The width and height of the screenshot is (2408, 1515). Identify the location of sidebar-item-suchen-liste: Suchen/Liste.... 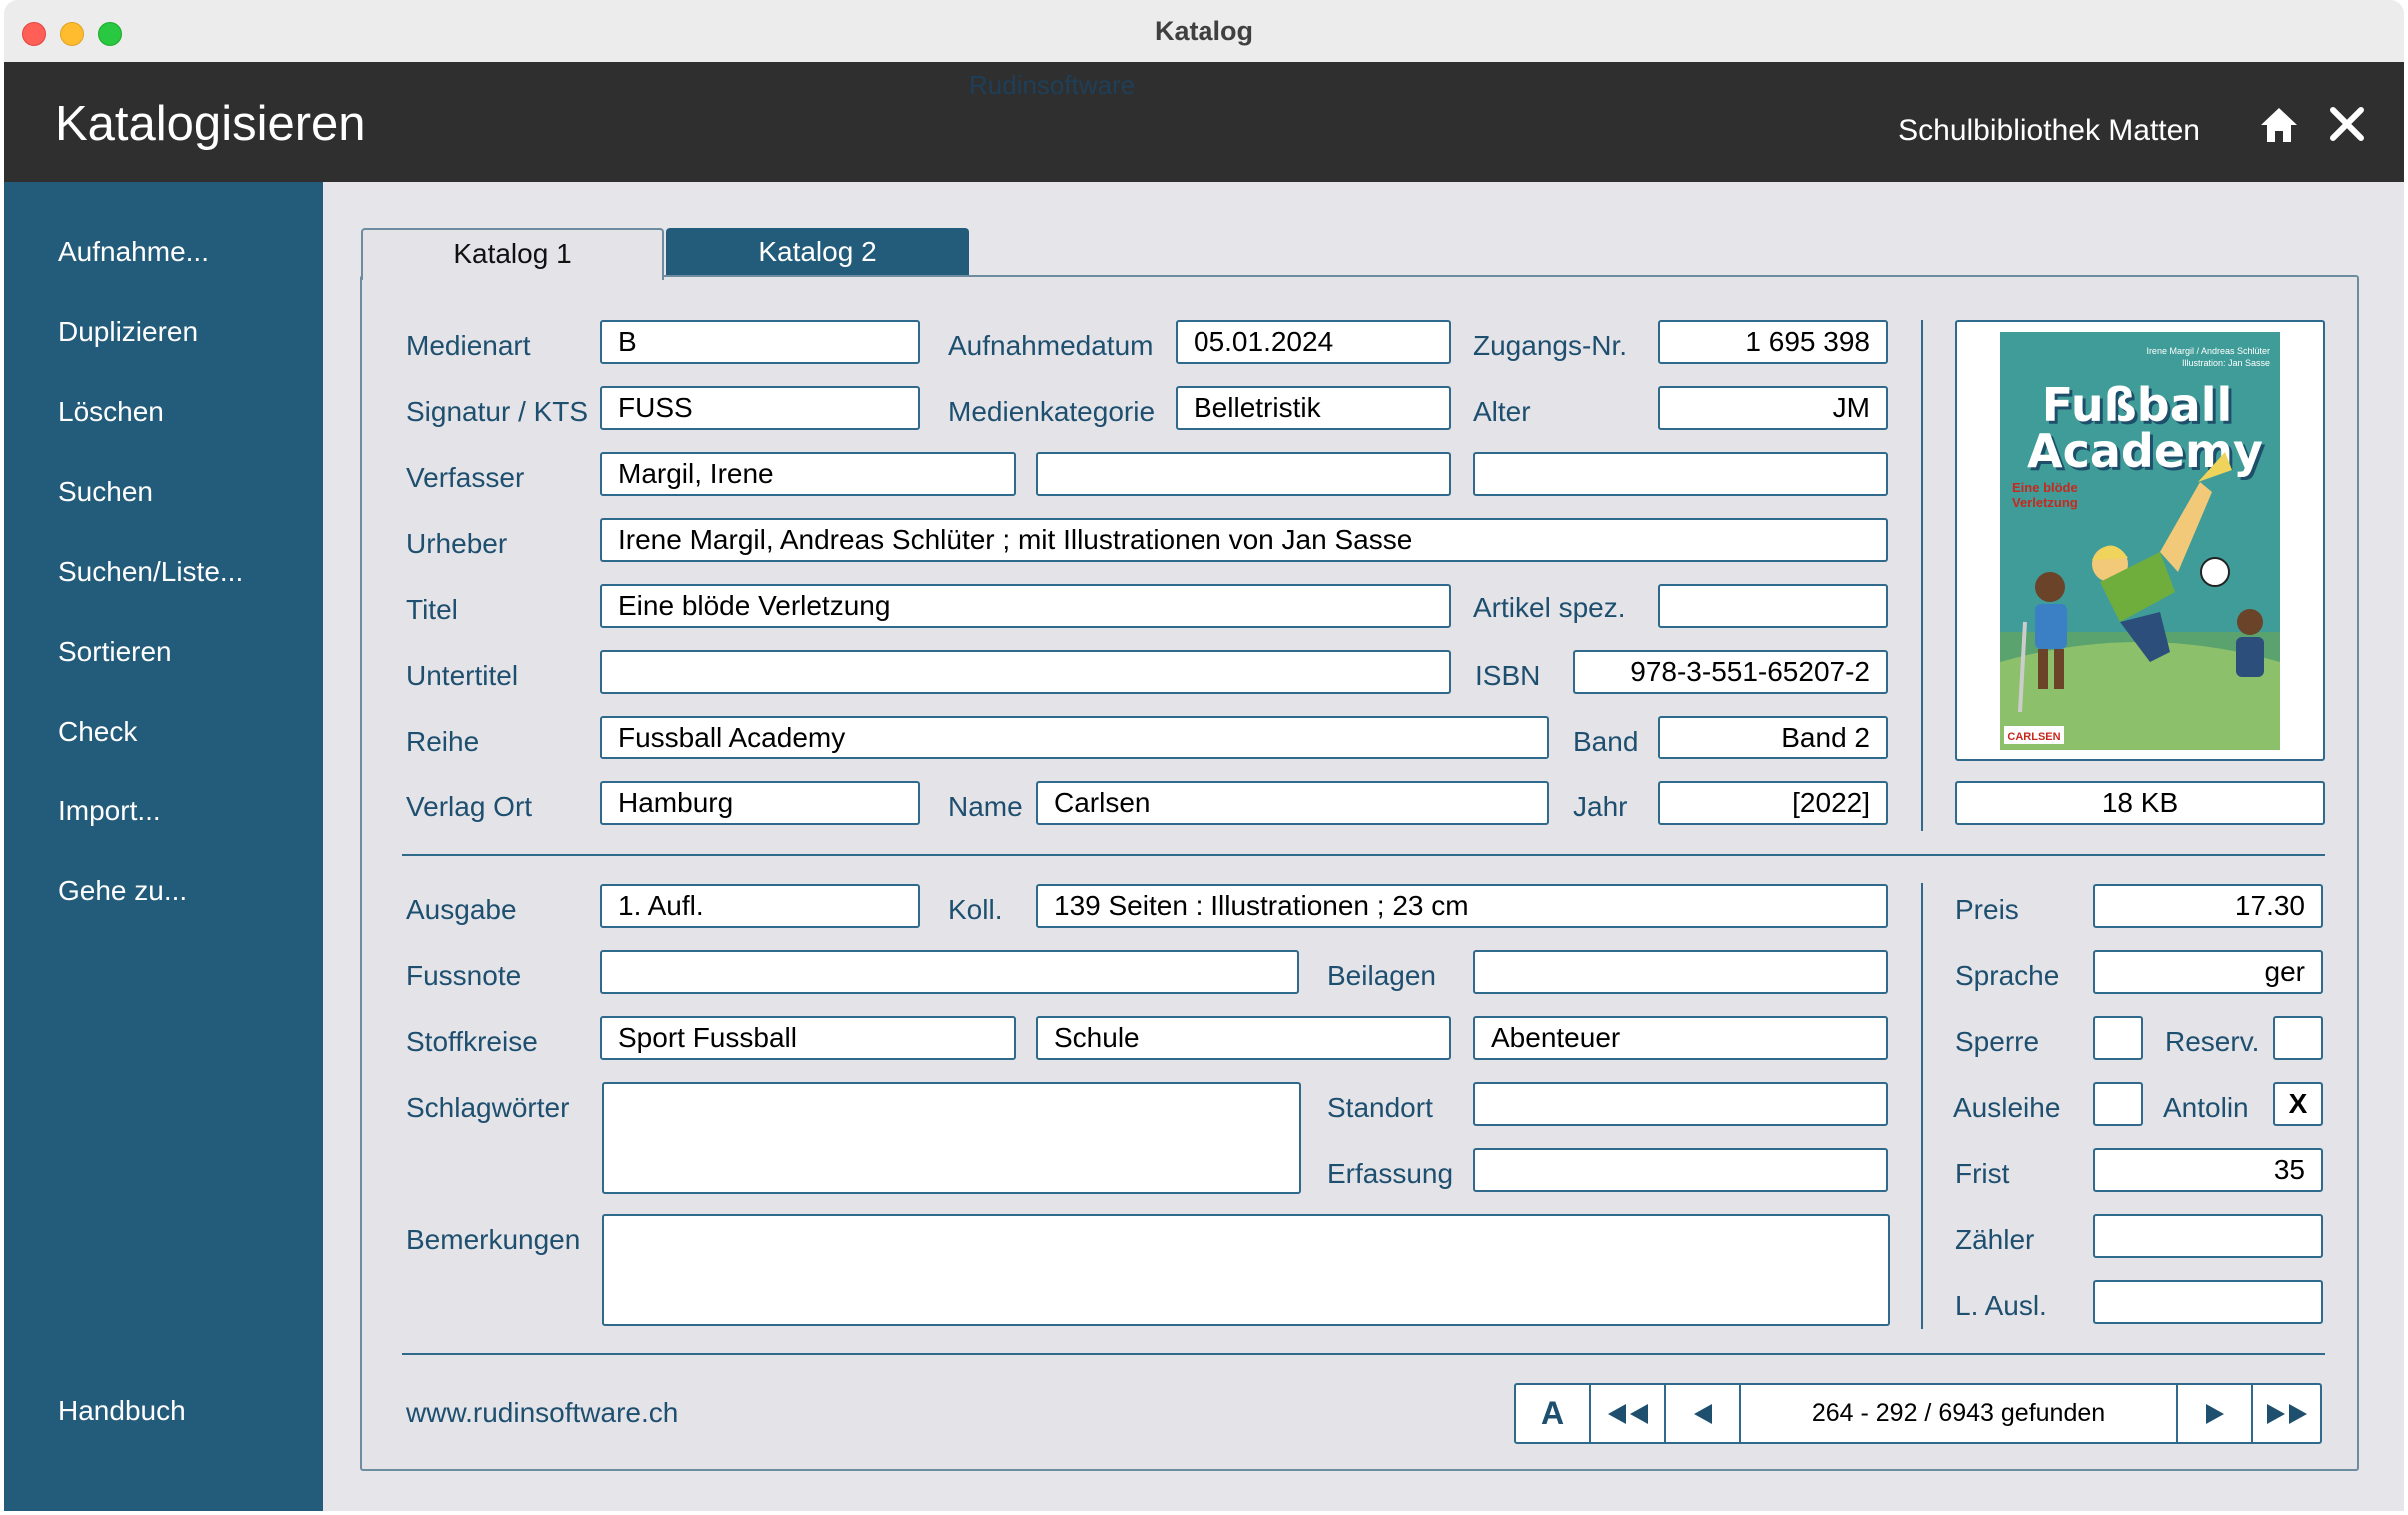
(150, 572).